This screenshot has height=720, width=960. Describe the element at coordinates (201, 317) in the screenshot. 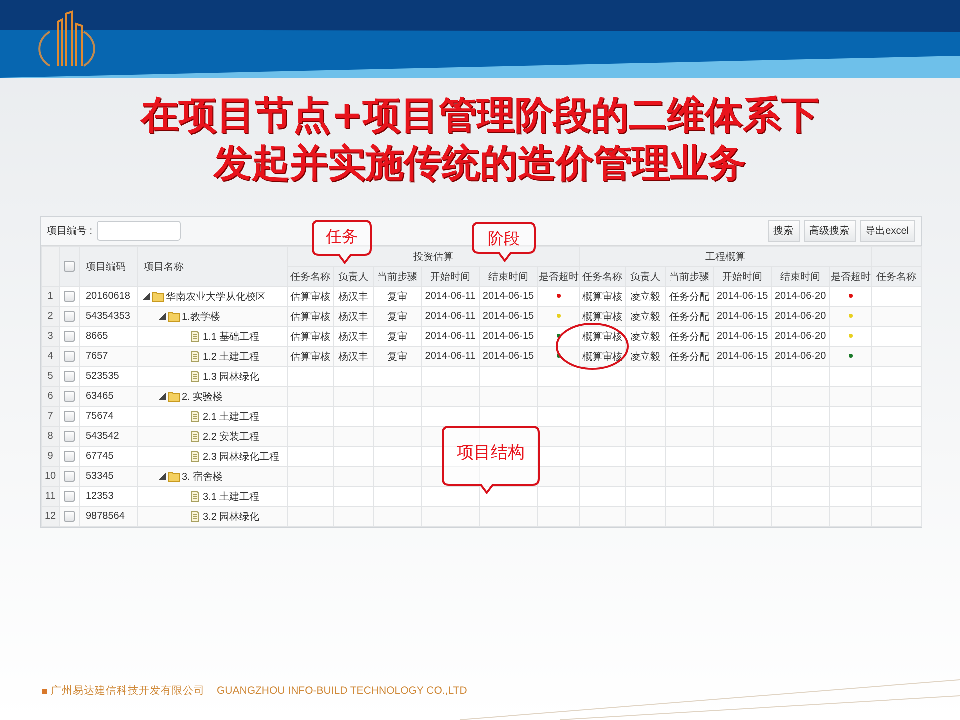

I see `tree-label: 1.教学楼` at that location.